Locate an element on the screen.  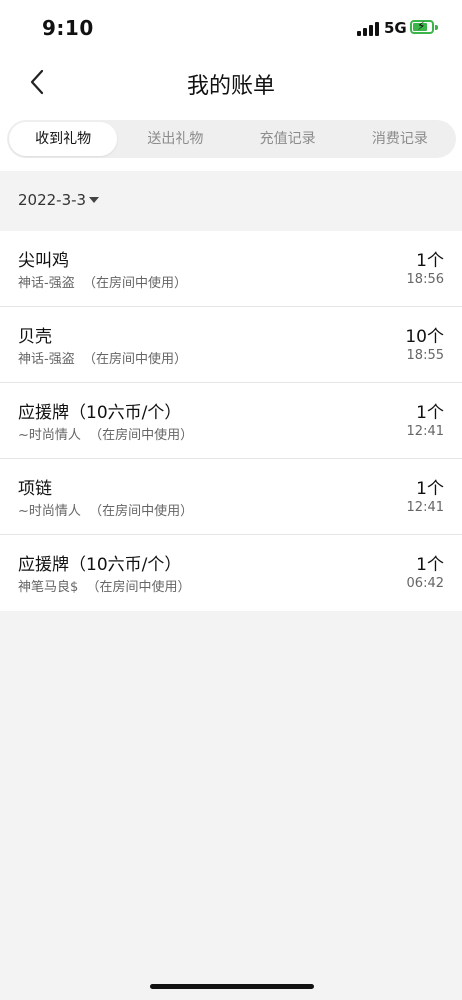
nav-bar: 我的账单 is located at coordinates (231, 83).